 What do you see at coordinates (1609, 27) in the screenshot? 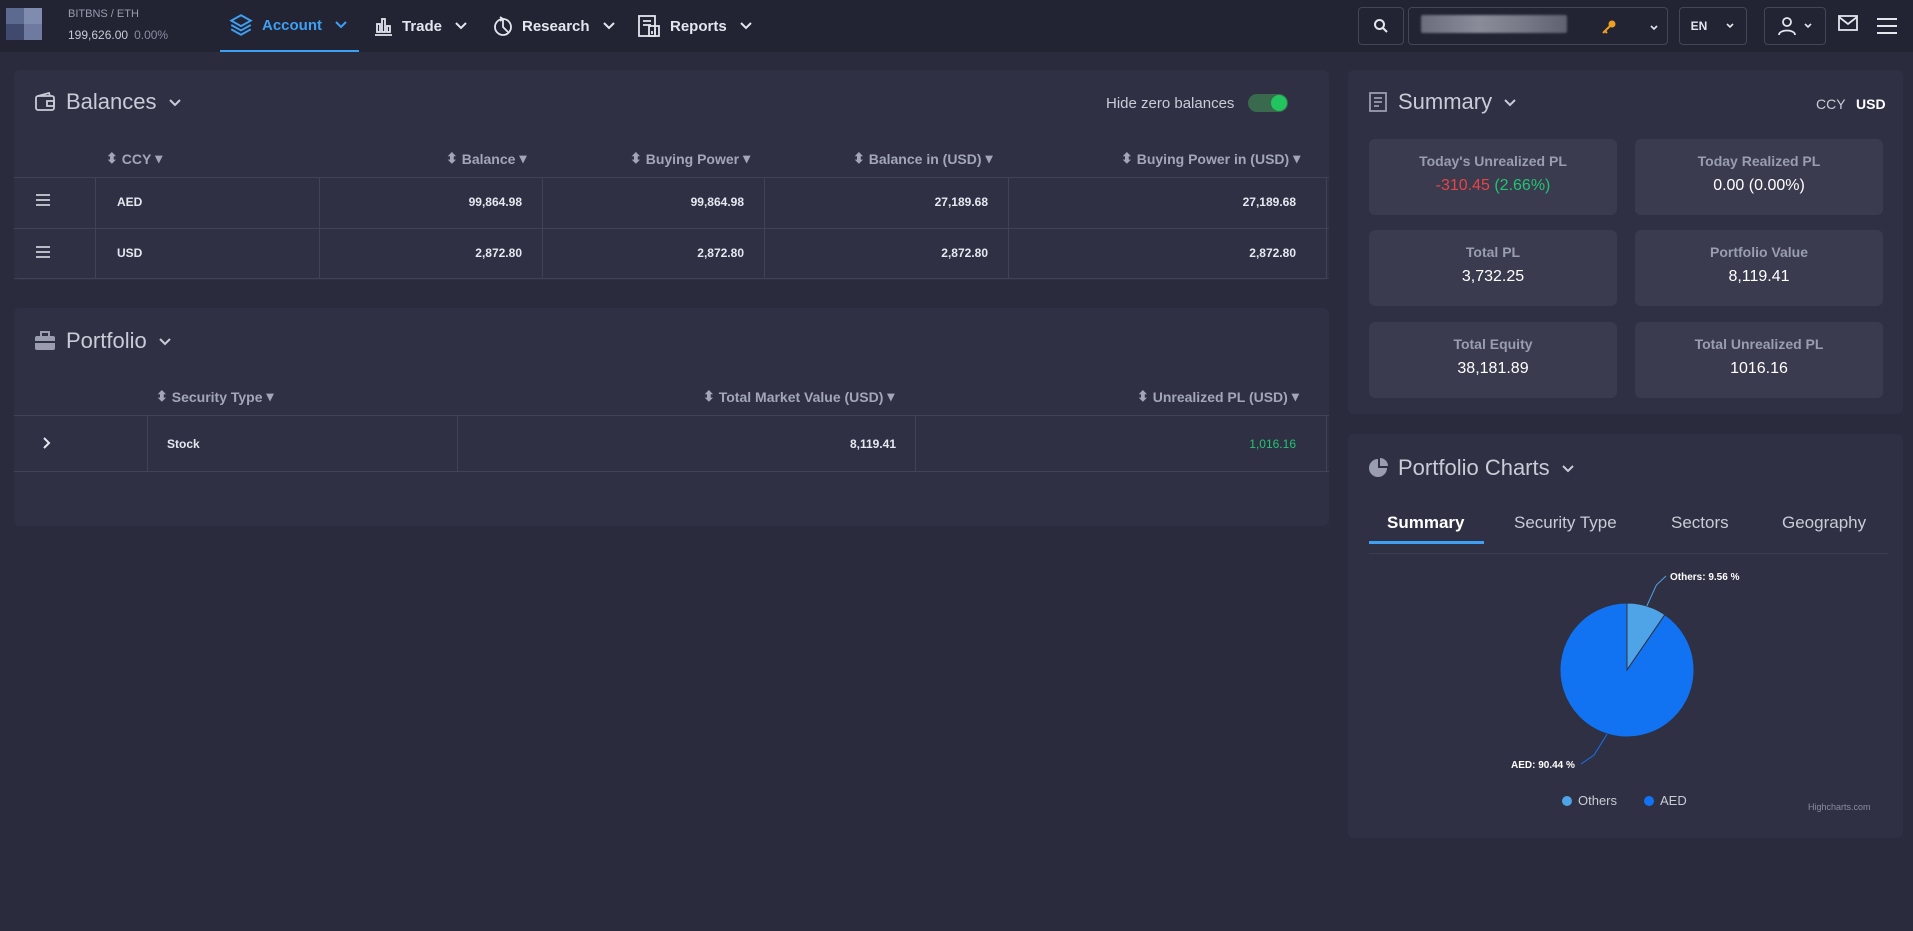
I see `key-icon` at bounding box center [1609, 27].